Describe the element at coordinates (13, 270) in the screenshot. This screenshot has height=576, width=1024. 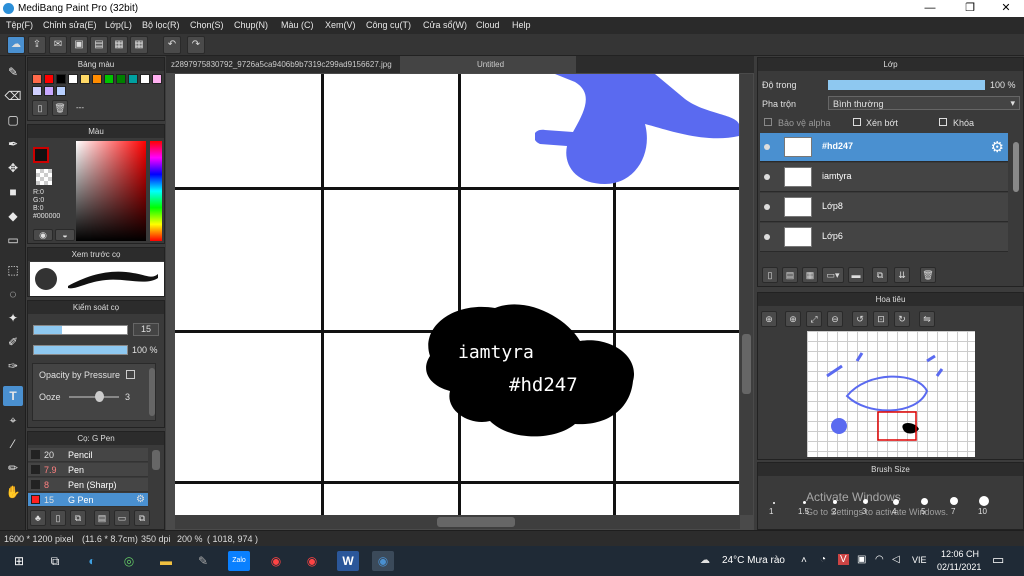
I see `select-tool-icon: ⬚` at that location.